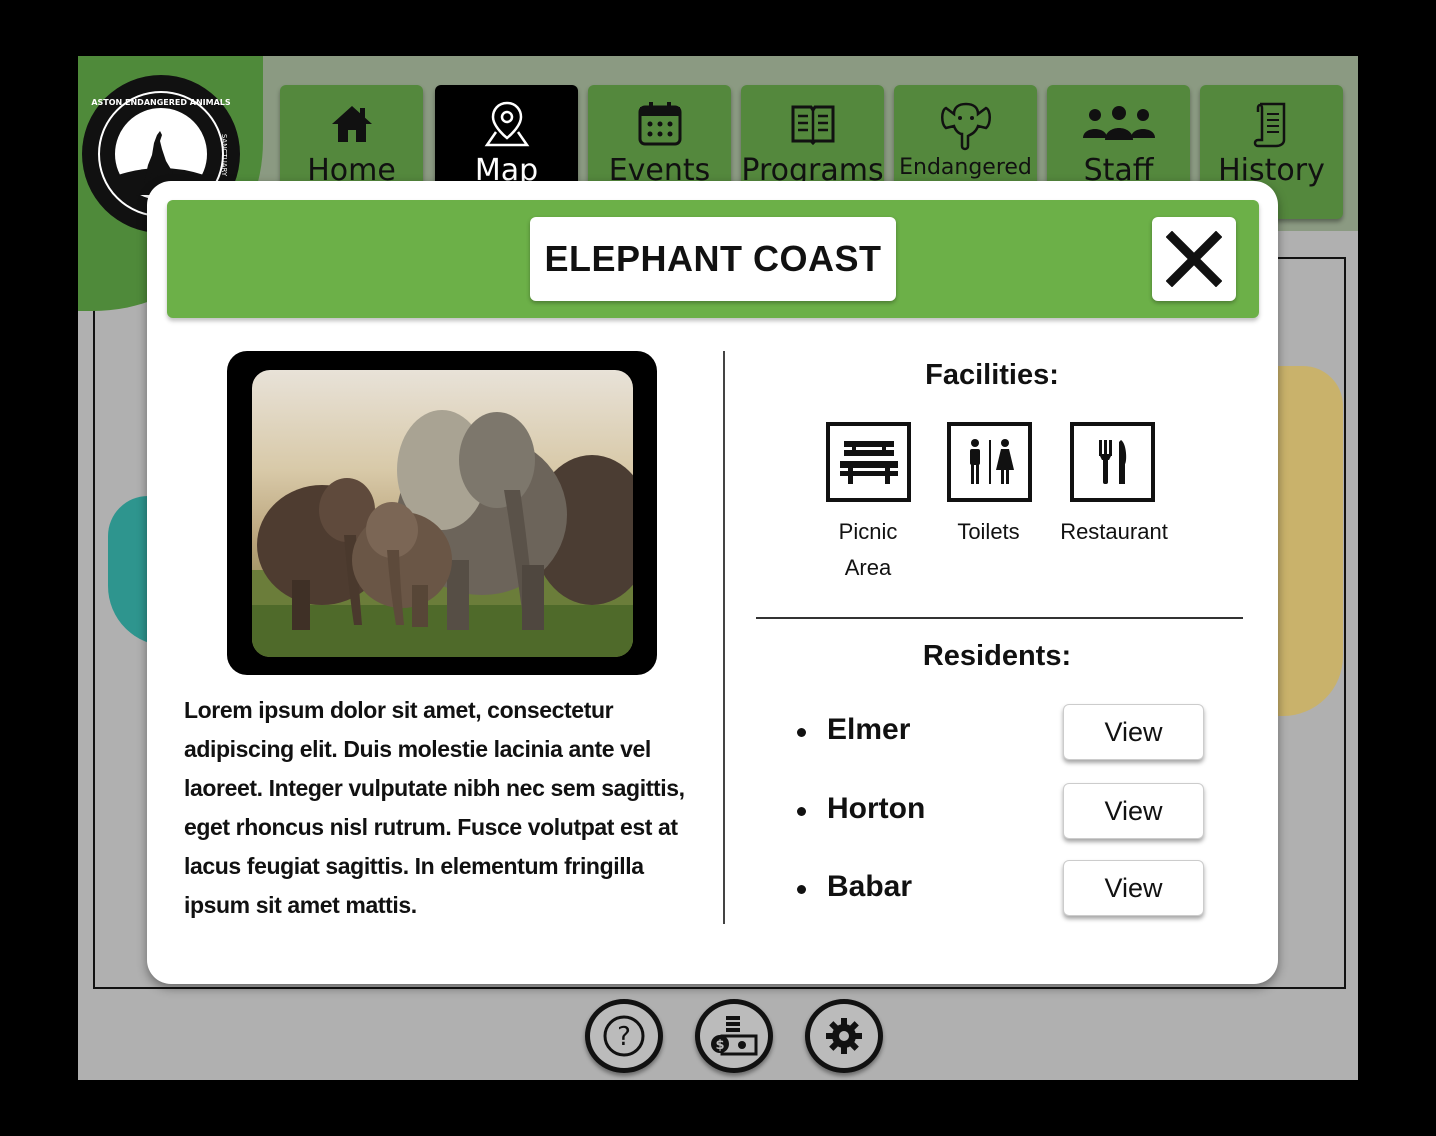  What do you see at coordinates (999, 618) in the screenshot?
I see `section-divider` at bounding box center [999, 618].